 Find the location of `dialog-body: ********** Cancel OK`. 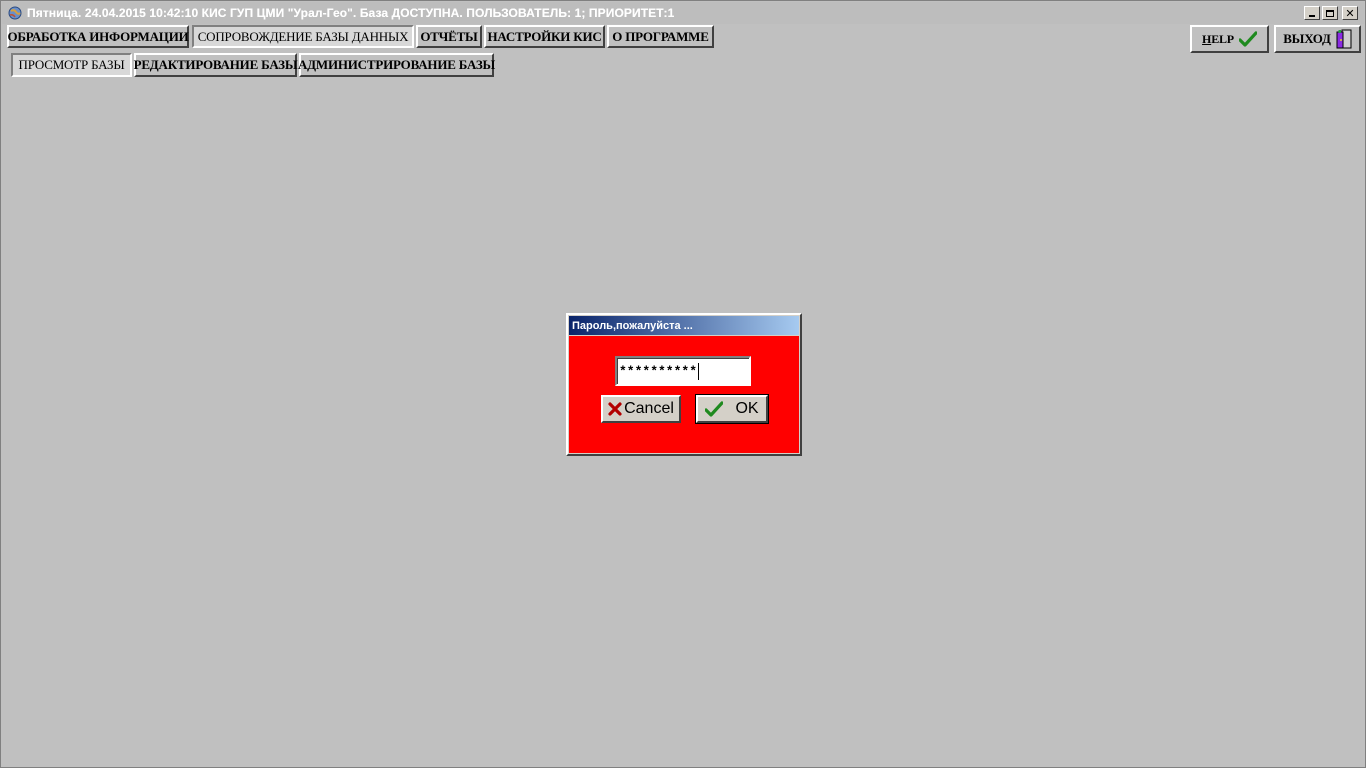

dialog-body: ********** Cancel OK is located at coordinates (684, 394).